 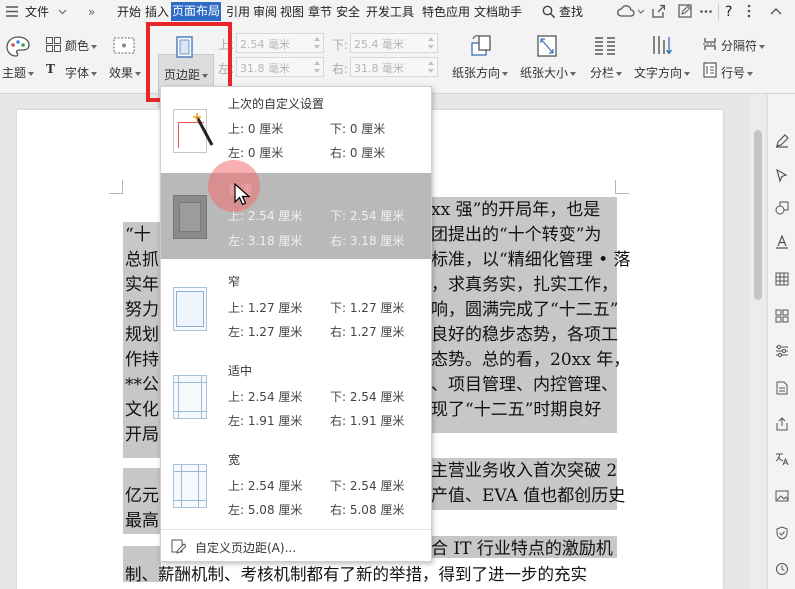 I want to click on bottom-margin-input: 25.4 毫米, so click(x=394, y=43).